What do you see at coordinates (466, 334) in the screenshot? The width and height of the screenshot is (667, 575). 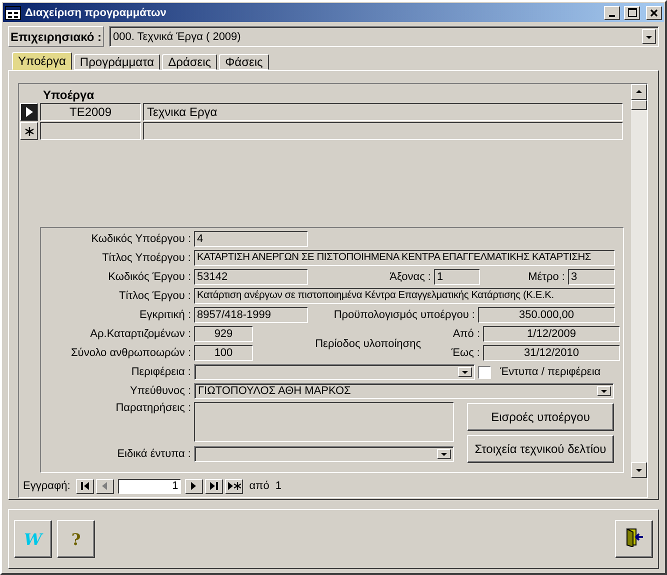 I see `field-label: Από :` at bounding box center [466, 334].